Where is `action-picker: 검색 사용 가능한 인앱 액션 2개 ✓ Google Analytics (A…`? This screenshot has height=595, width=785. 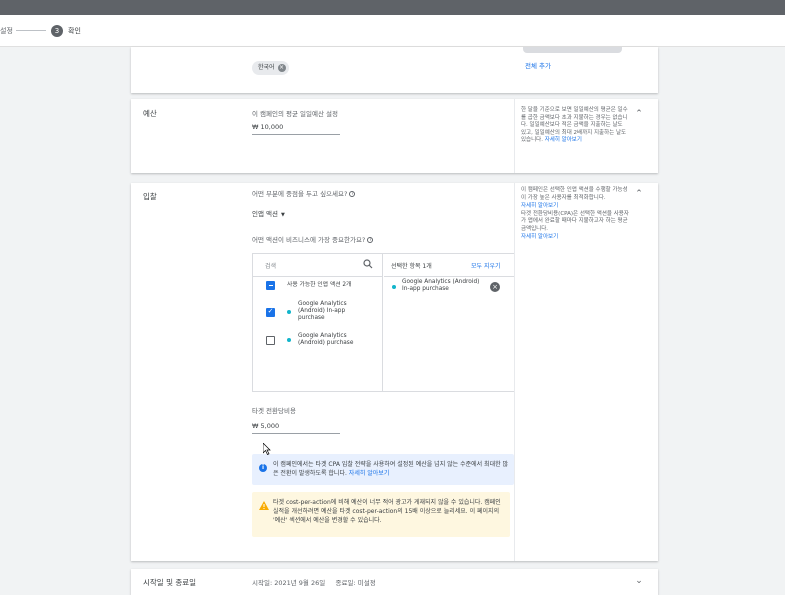
action-picker: 검색 사용 가능한 인앱 액션 2개 ✓ Google Analytics (A… is located at coordinates (383, 322).